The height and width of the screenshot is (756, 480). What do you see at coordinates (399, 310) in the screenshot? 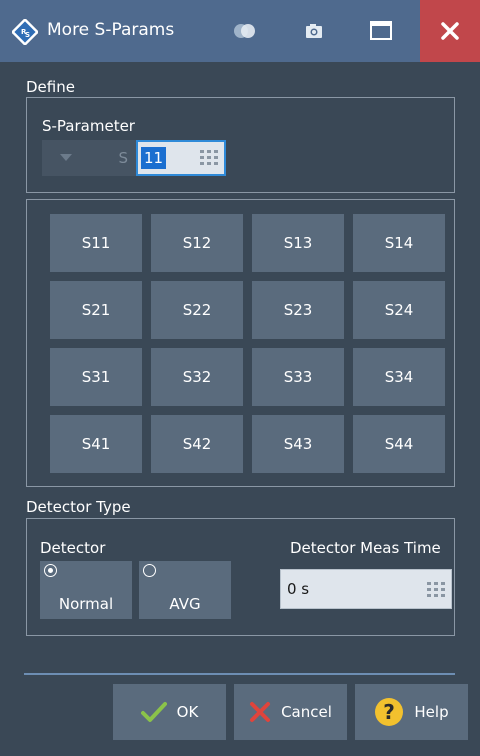
I see `sparam-button-s24: S24` at bounding box center [399, 310].